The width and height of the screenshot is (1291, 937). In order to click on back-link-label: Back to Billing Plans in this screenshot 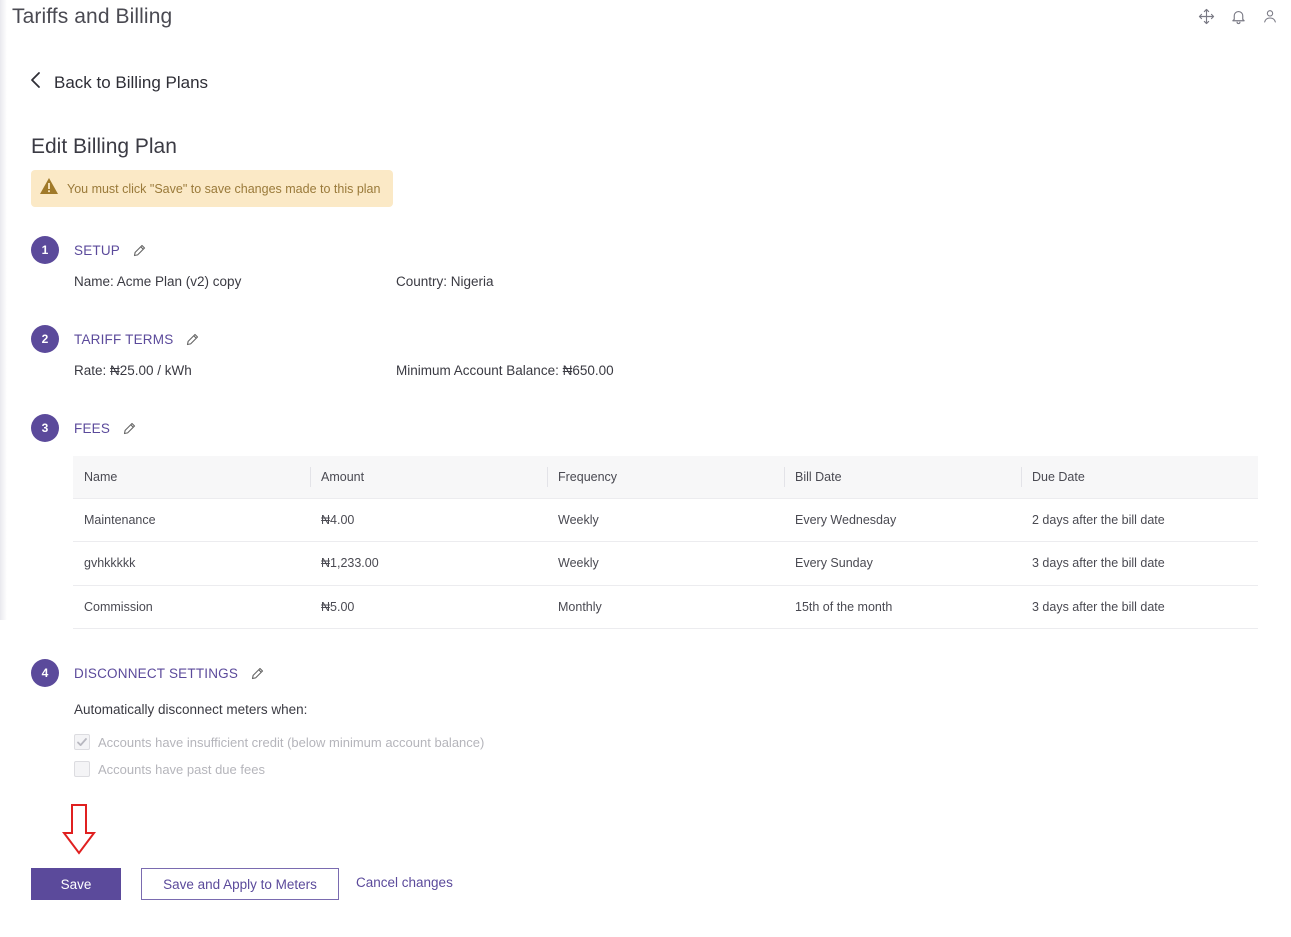, I will do `click(131, 82)`.